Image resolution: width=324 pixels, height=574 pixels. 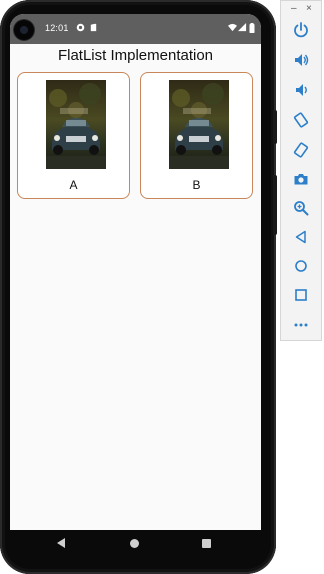 What do you see at coordinates (196, 185) in the screenshot?
I see `list-item-label: B` at bounding box center [196, 185].